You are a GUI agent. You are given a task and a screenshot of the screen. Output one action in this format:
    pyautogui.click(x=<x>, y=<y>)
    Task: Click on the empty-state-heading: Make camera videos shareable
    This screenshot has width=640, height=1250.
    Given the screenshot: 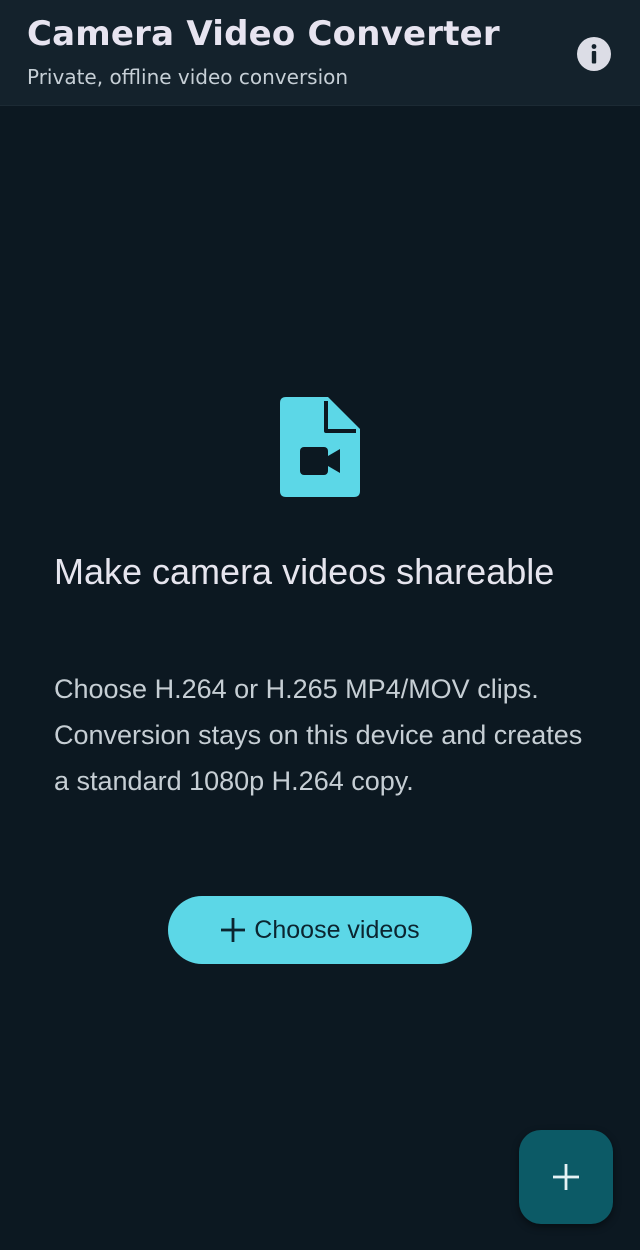 What is the action you would take?
    pyautogui.click(x=304, y=571)
    